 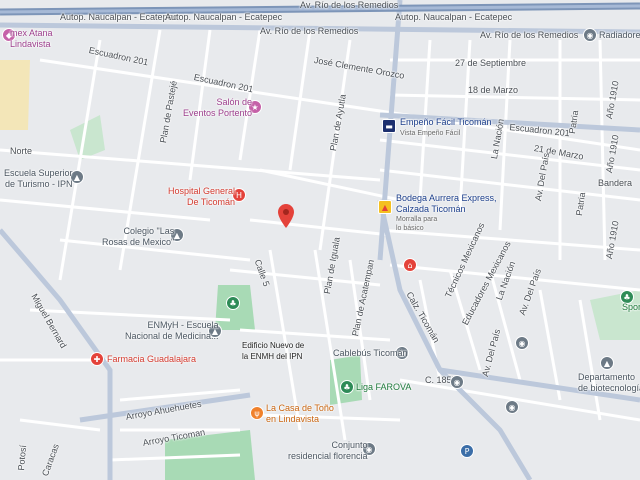 I want to click on poi-farmacia: Farmacia Guadalajara, so click(x=151, y=359).